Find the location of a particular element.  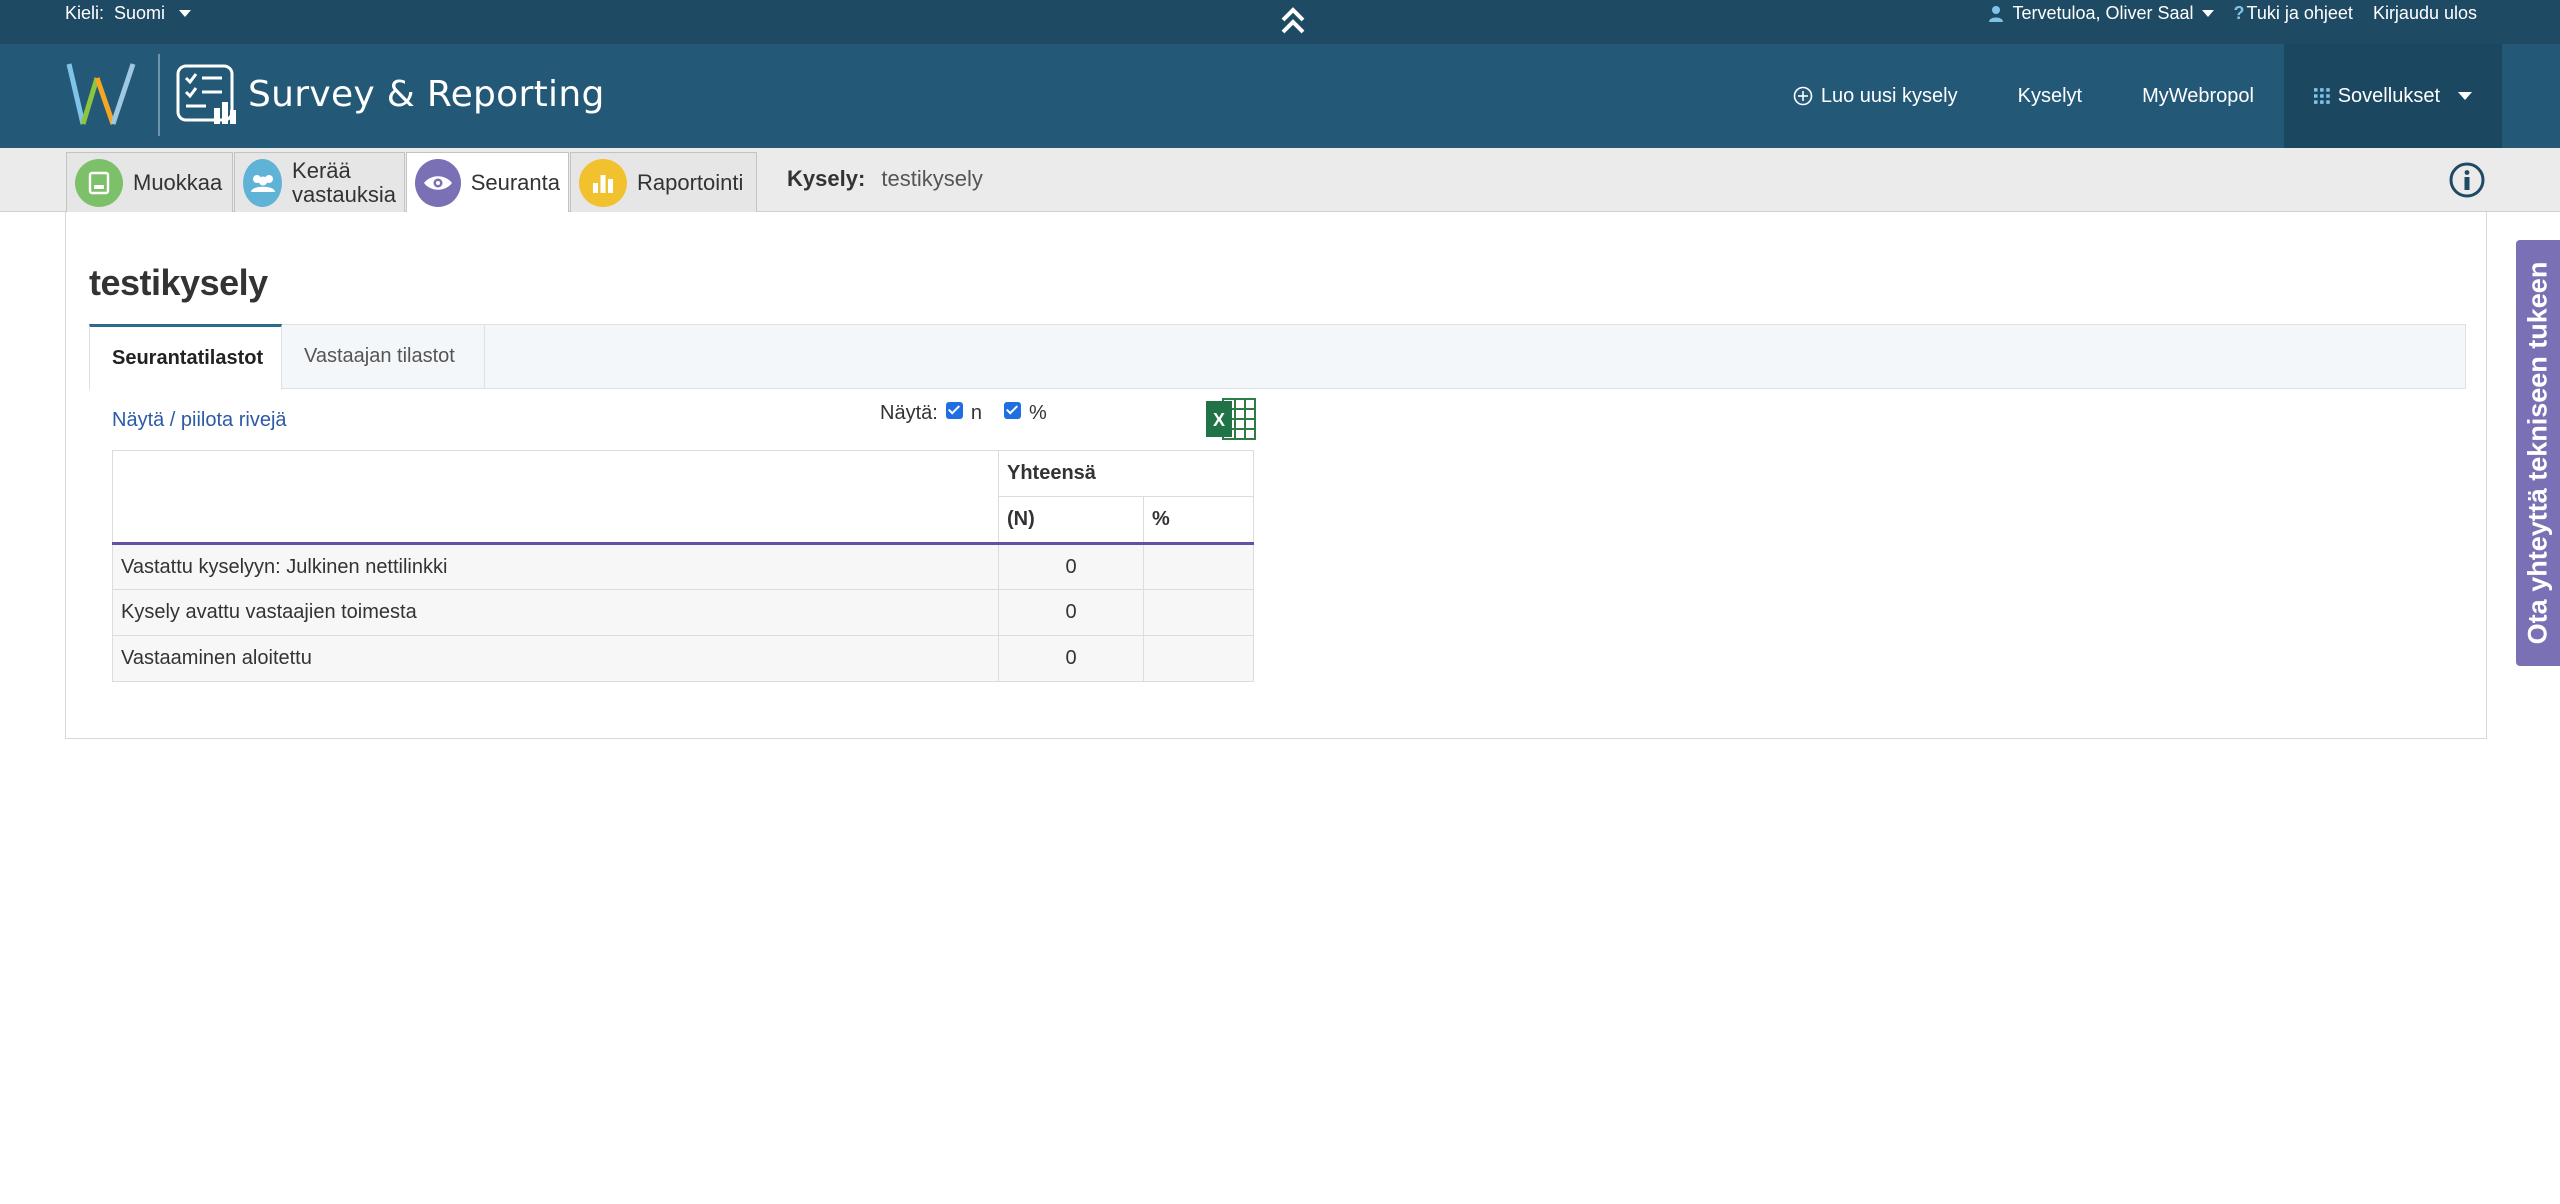

tab-edit-label: Muokkaa is located at coordinates (178, 182).